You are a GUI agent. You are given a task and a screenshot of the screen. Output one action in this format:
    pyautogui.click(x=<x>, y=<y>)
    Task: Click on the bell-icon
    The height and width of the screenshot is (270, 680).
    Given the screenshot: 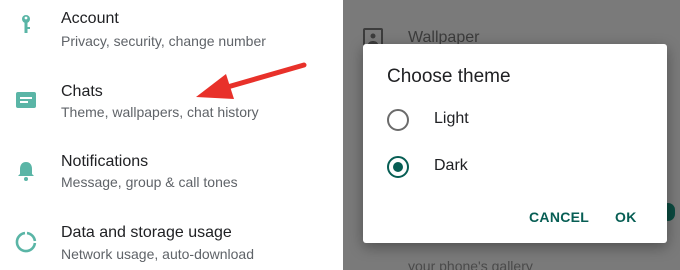 What is the action you would take?
    pyautogui.click(x=26, y=171)
    